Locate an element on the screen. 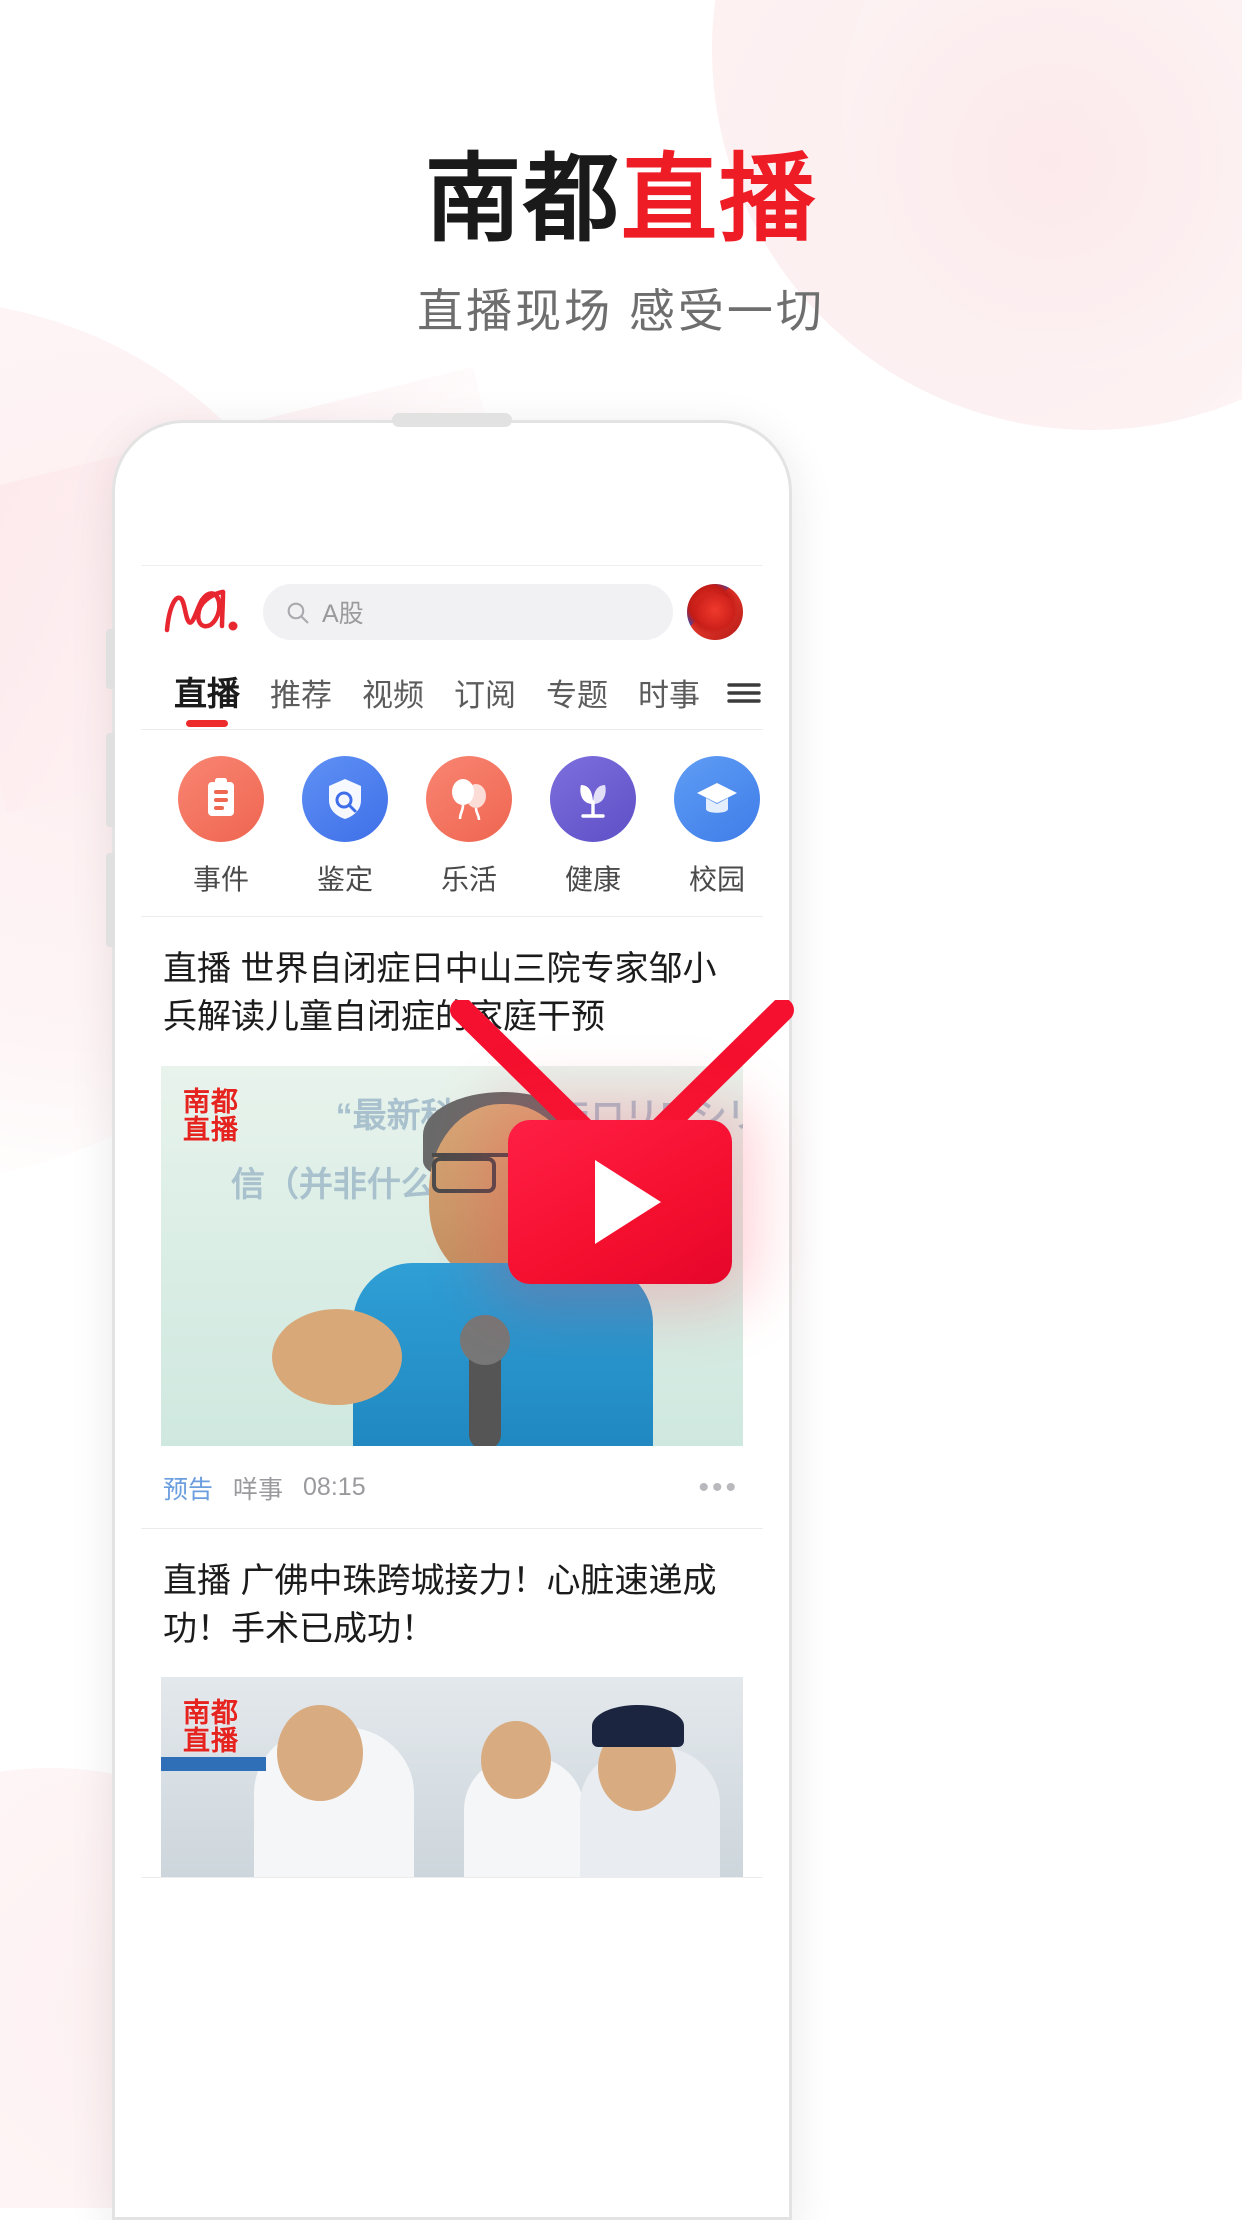  article-meta: 预告 咩事 08:15 ••• is located at coordinates (452, 1487).